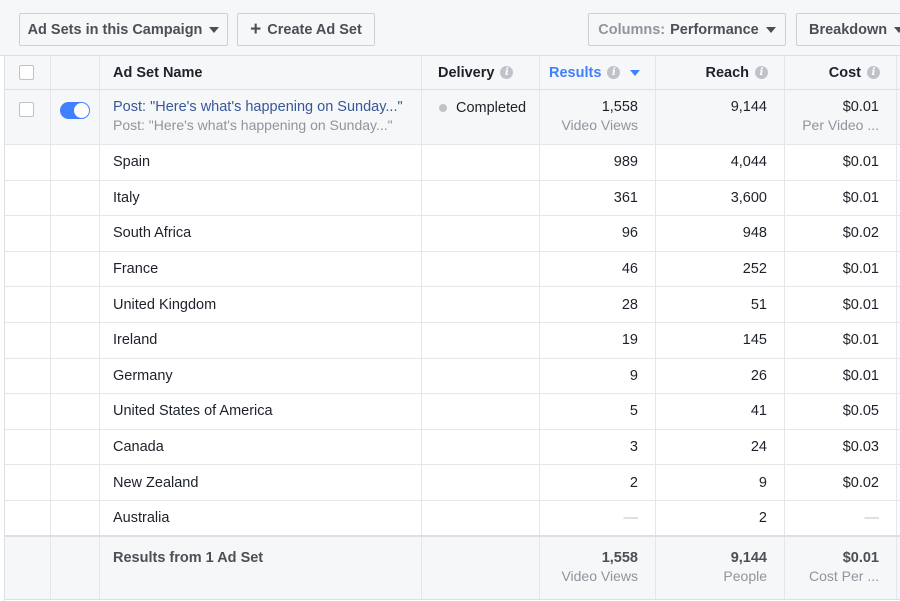 Image resolution: width=900 pixels, height=601 pixels. What do you see at coordinates (452, 412) in the screenshot?
I see `breakdown-row: United States of America 5 41 $0.05` at bounding box center [452, 412].